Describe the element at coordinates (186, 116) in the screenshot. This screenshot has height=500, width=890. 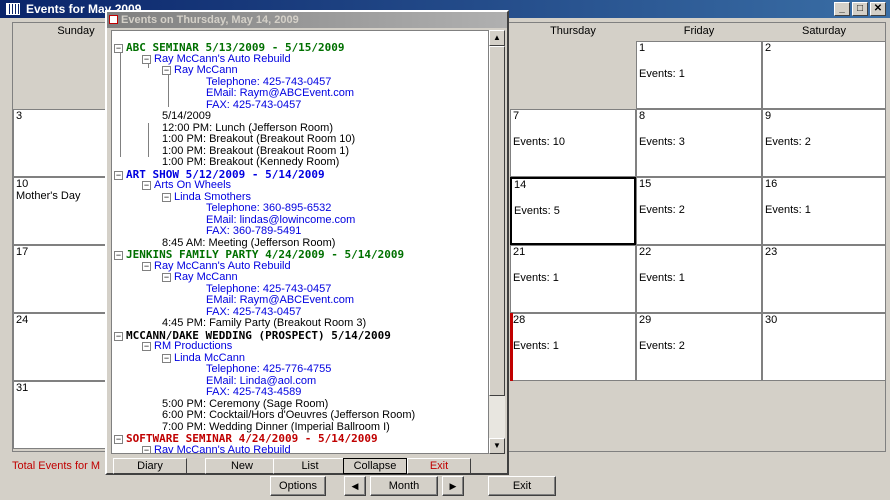
I see `tree-date: 5/14/2009` at that location.